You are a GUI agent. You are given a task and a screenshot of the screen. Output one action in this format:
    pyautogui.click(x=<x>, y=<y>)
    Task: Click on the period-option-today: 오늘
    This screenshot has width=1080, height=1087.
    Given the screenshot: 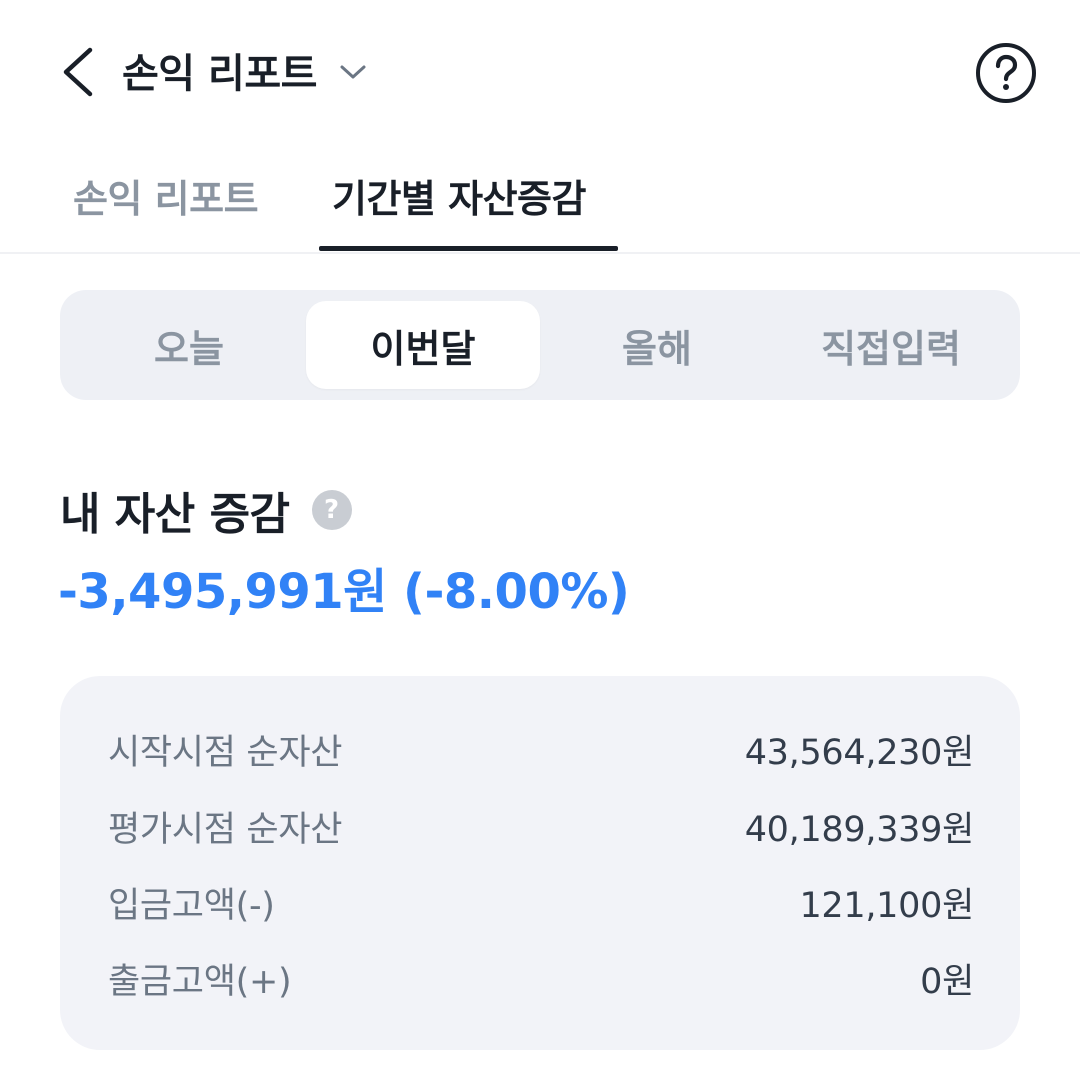 What is the action you would take?
    pyautogui.click(x=189, y=345)
    